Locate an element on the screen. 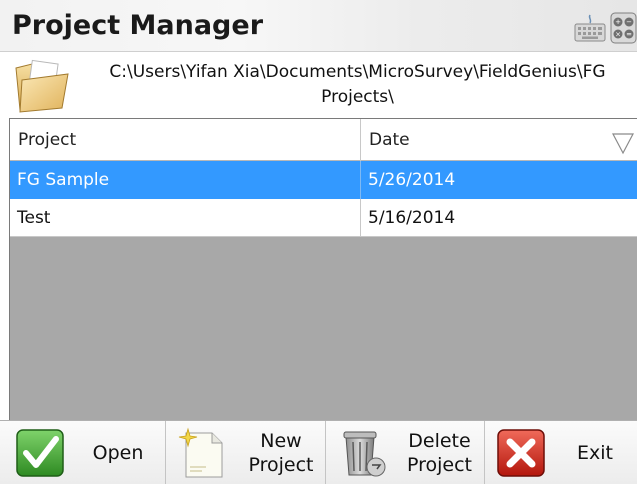 Image resolution: width=637 pixels, height=484 pixels. table-row: Test 5/16/2014 is located at coordinates (323, 218).